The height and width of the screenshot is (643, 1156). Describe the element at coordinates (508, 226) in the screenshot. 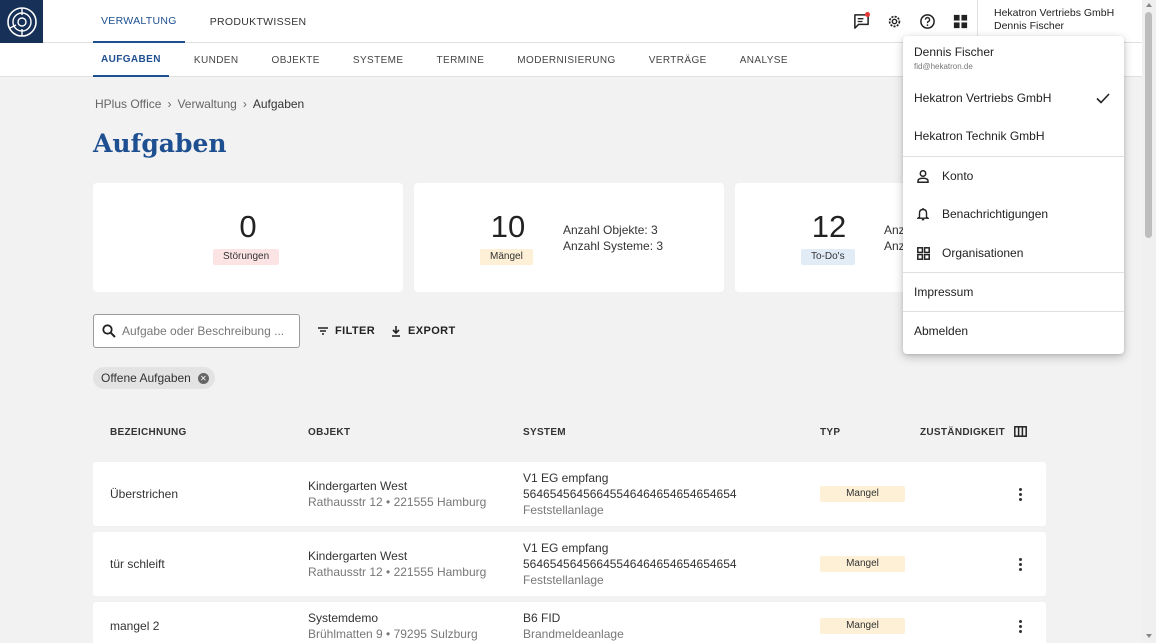

I see `stat-value: 10` at that location.